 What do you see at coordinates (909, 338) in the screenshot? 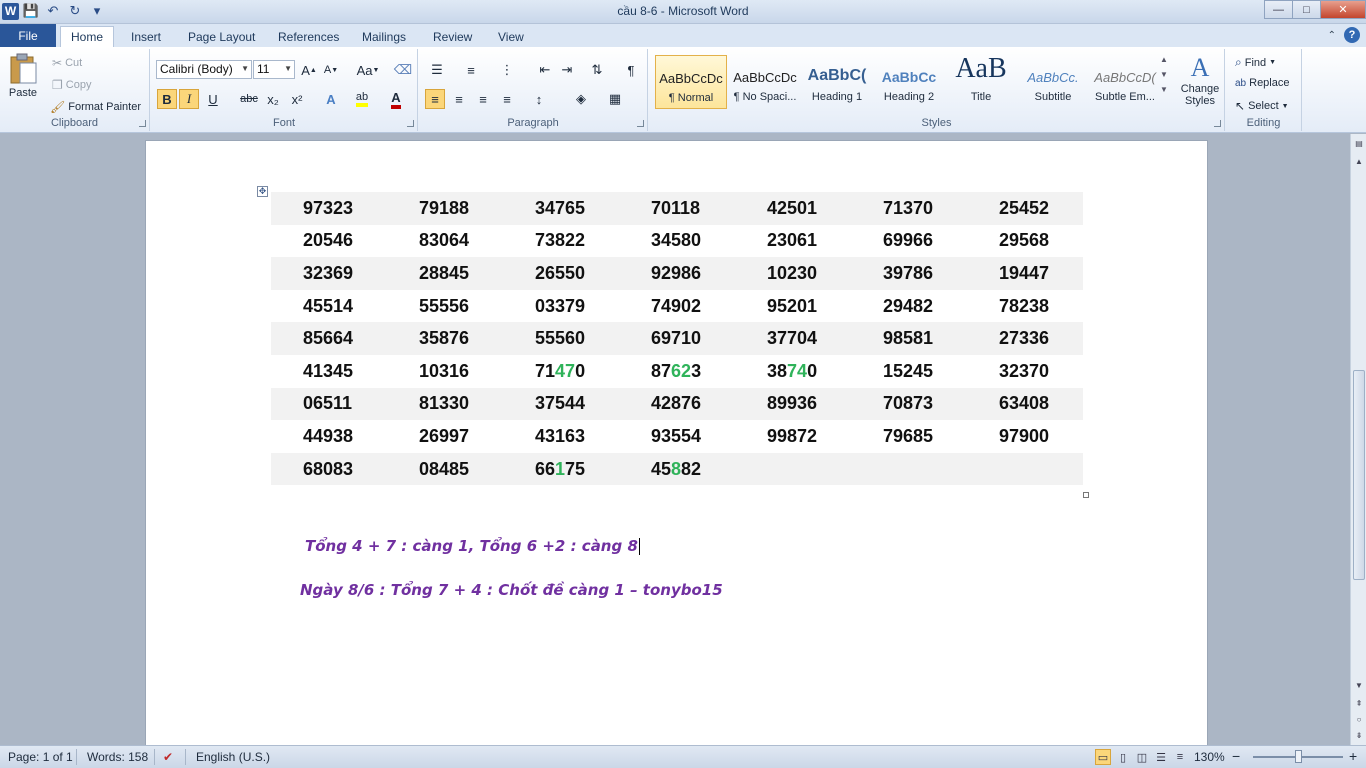
I see `table-cell: 98581` at bounding box center [909, 338].